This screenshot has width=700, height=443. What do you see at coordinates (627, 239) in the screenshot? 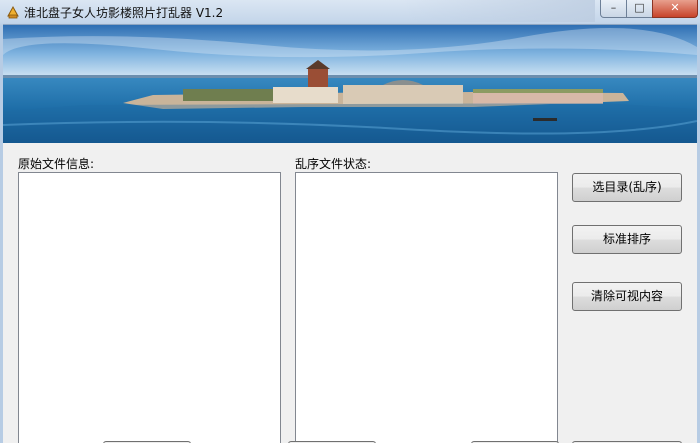
I see `standard-sort-button: 标准排序` at bounding box center [627, 239].